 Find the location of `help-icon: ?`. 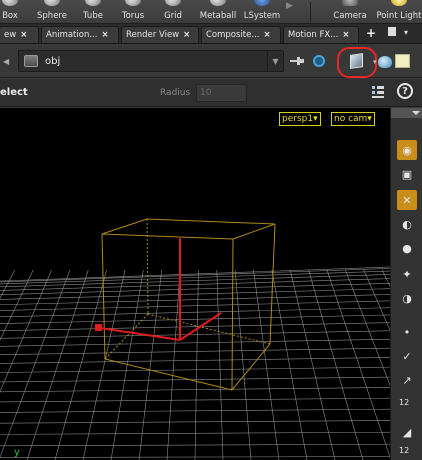

help-icon: ? is located at coordinates (405, 91).